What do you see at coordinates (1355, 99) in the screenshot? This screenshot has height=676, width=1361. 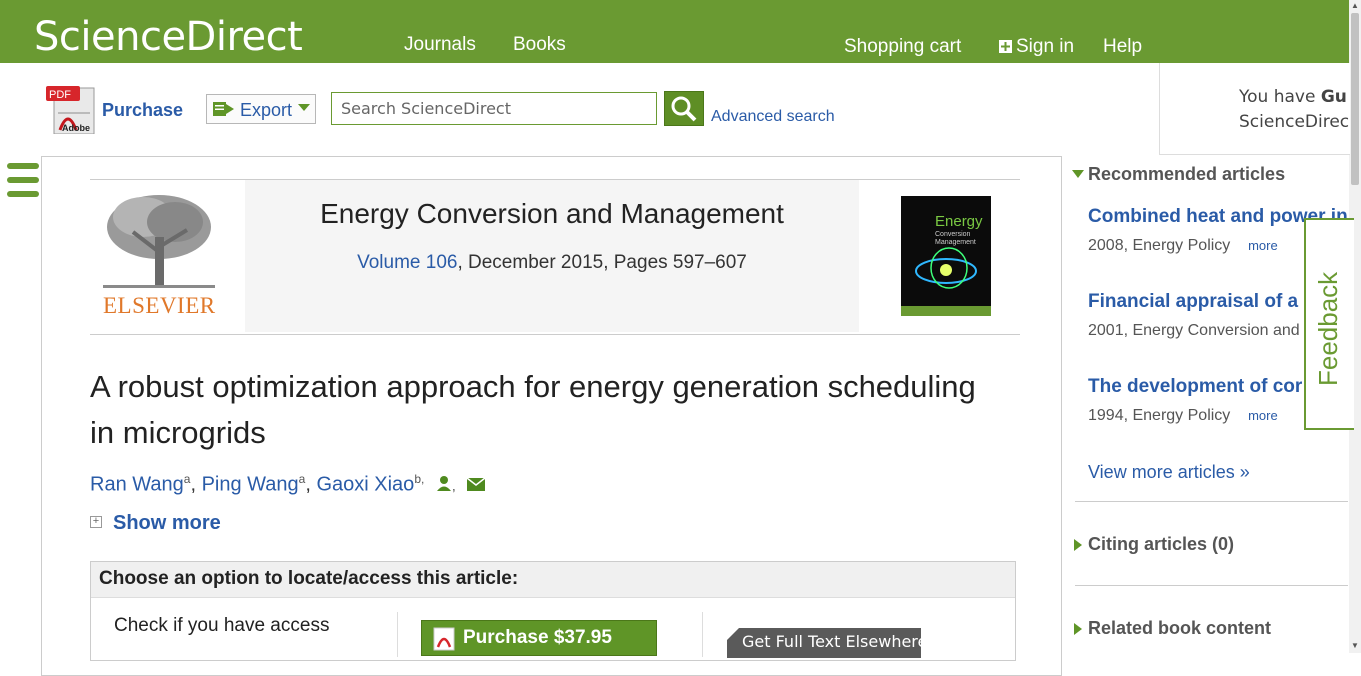 I see `scrollbar-thumb` at bounding box center [1355, 99].